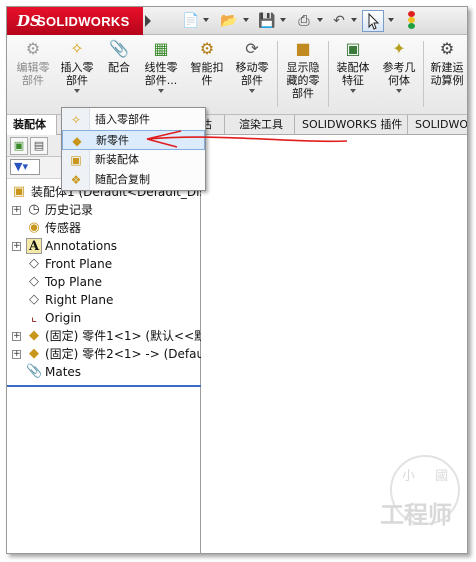 This screenshot has width=476, height=562. Describe the element at coordinates (77, 80) in the screenshot. I see `insert-components-label-line2: 部件` at that location.